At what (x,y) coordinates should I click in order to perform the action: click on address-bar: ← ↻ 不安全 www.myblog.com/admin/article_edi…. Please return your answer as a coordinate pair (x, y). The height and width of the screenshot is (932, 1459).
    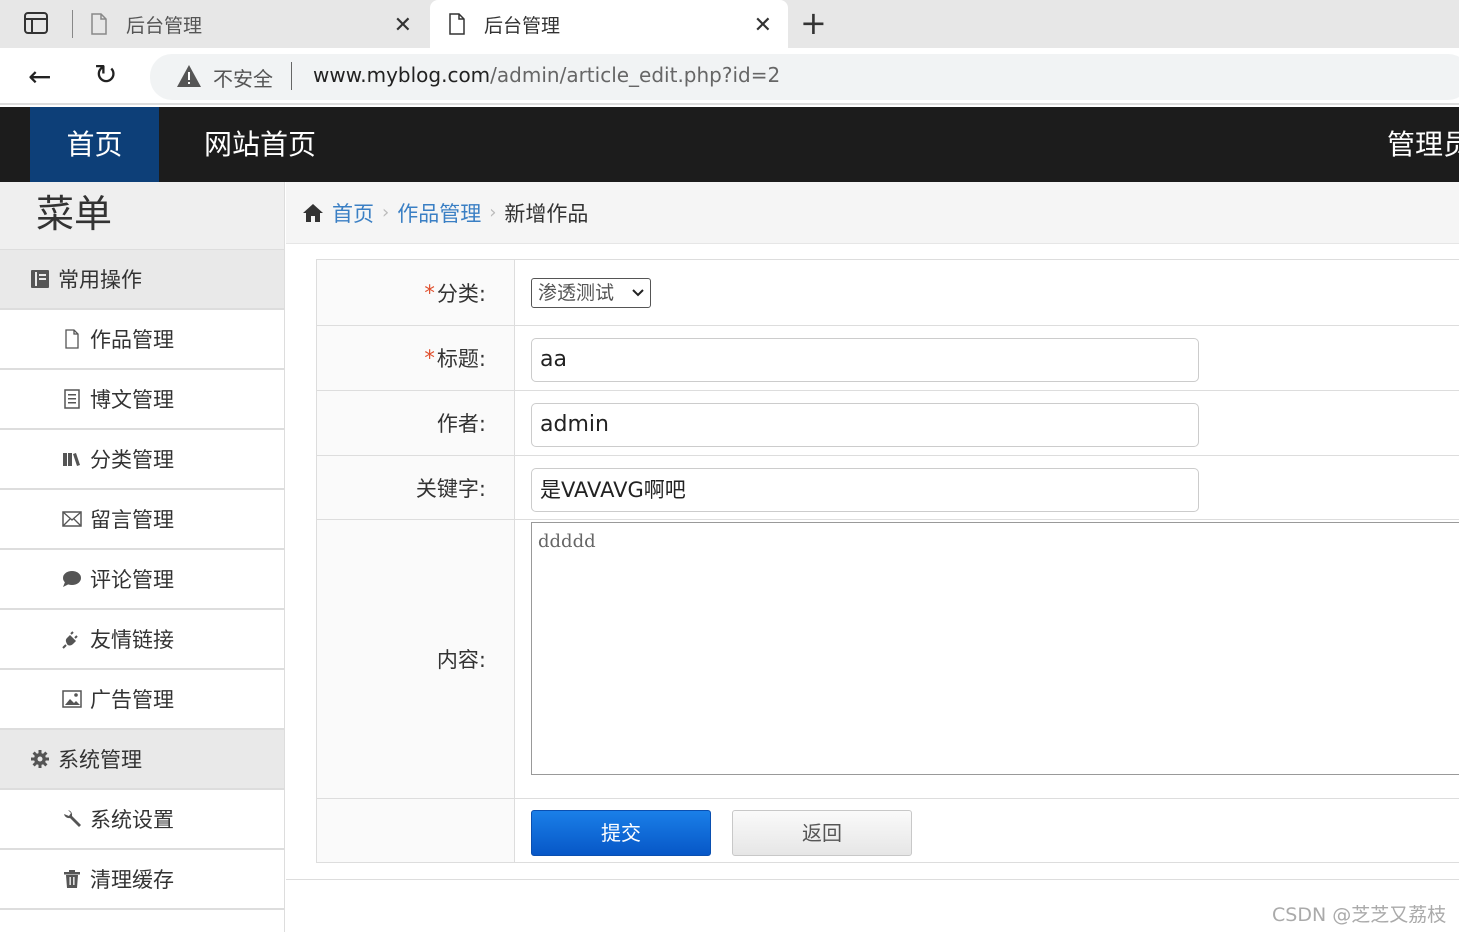
    Looking at the image, I should click on (729, 76).